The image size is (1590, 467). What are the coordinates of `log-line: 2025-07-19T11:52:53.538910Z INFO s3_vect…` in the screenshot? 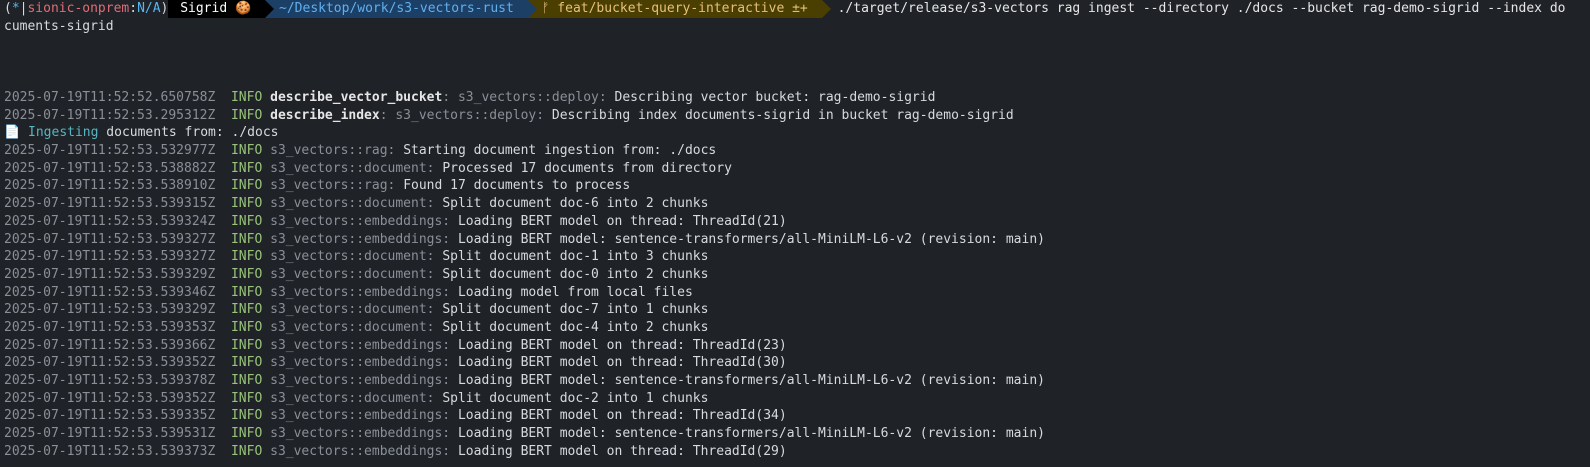 It's located at (797, 186).